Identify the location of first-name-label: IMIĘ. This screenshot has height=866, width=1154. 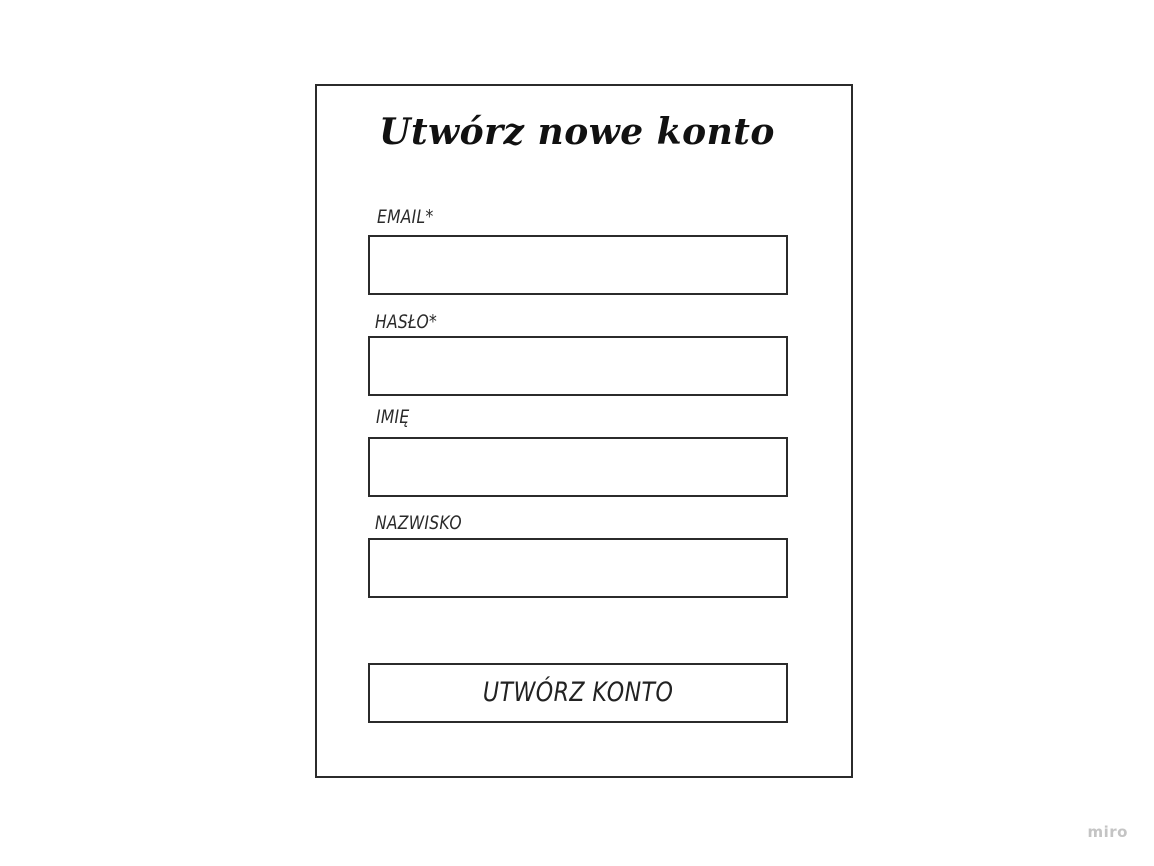
(393, 417).